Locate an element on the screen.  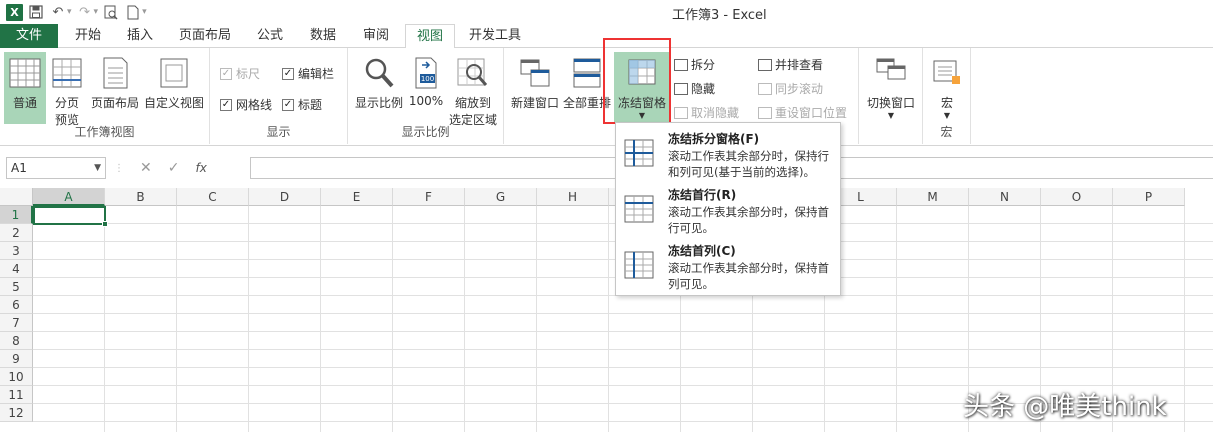
row-header: 11 is located at coordinates (16, 395).